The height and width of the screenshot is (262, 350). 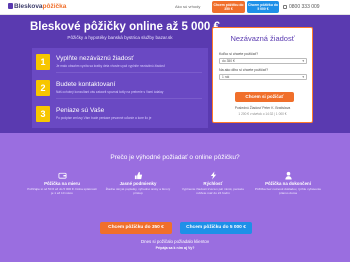 I want to click on duration-label: Na ako dlho si chcete požičať?, so click(x=244, y=70).